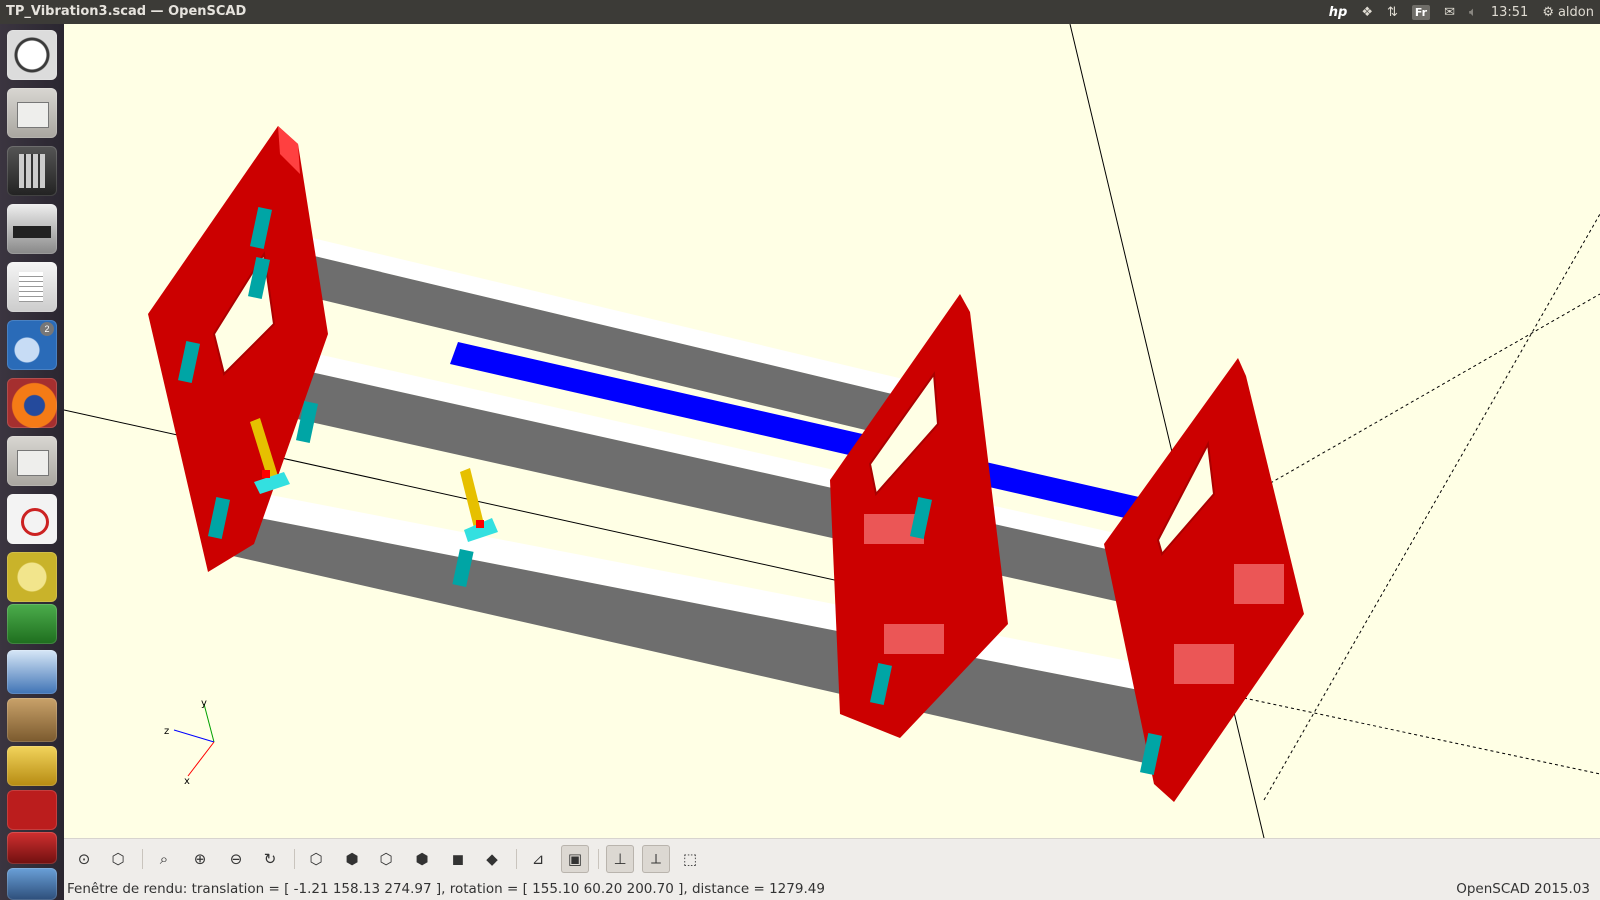 The image size is (1600, 900). What do you see at coordinates (32, 55) in the screenshot?
I see `ubuntu-dash-icon` at bounding box center [32, 55].